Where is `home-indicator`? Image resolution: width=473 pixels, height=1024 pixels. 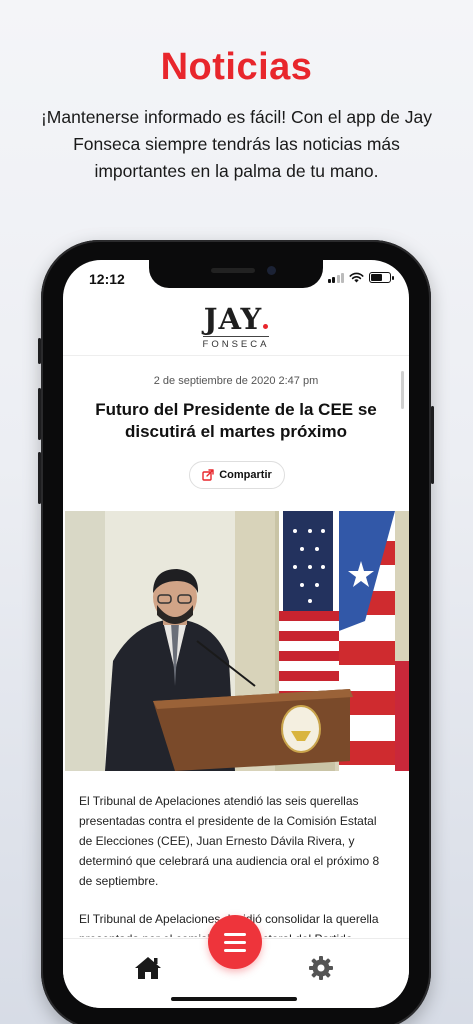
home-indicator is located at coordinates (234, 999).